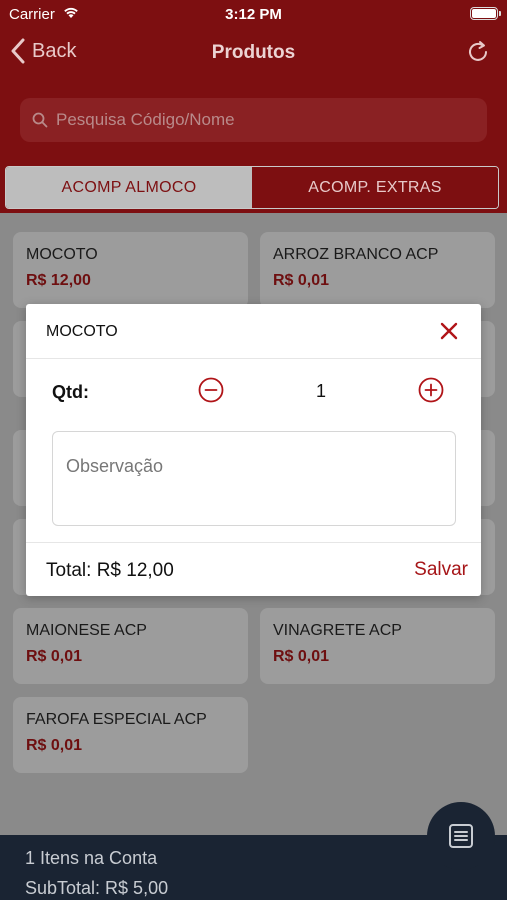 The width and height of the screenshot is (507, 900). Describe the element at coordinates (478, 52) in the screenshot. I see `refresh-icon` at that location.